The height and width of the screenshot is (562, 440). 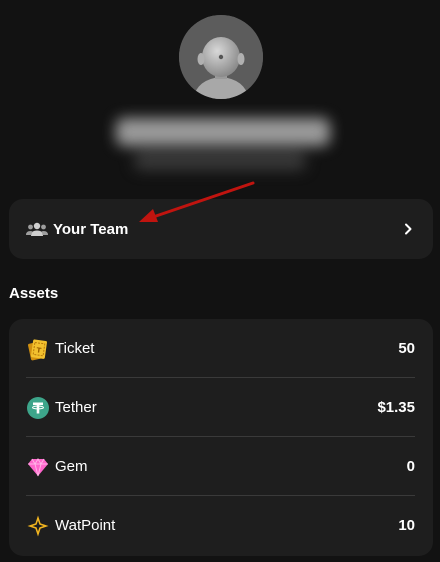 I want to click on watpoint-icon, so click(x=38, y=526).